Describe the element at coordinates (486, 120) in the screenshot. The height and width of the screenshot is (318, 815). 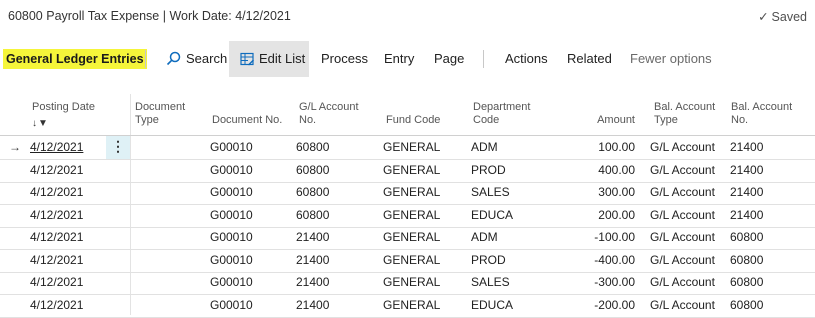
I see `department-header-line2: Code` at that location.